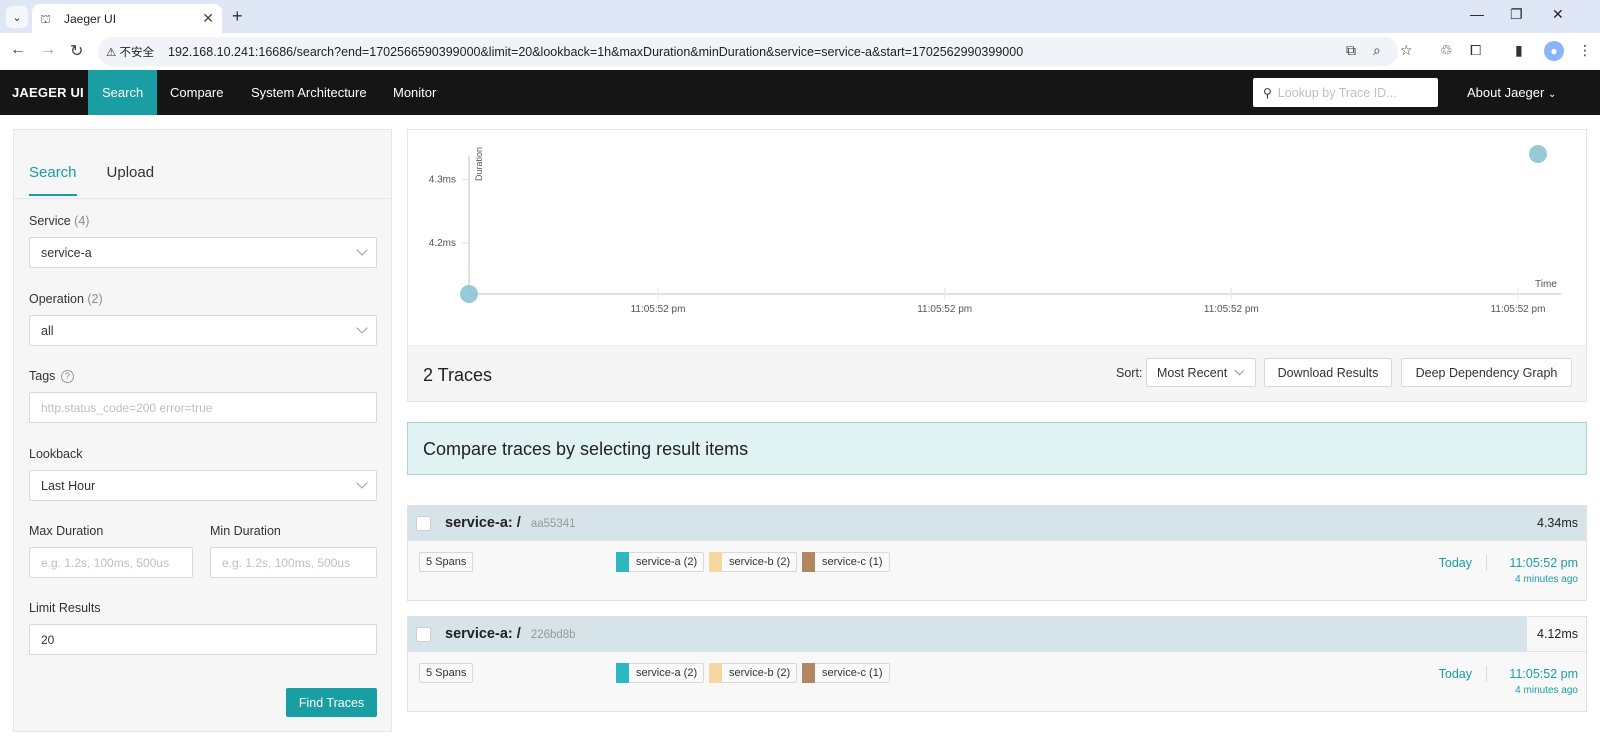  Describe the element at coordinates (1377, 50) in the screenshot. I see `zoom-icon: ⌕` at that location.